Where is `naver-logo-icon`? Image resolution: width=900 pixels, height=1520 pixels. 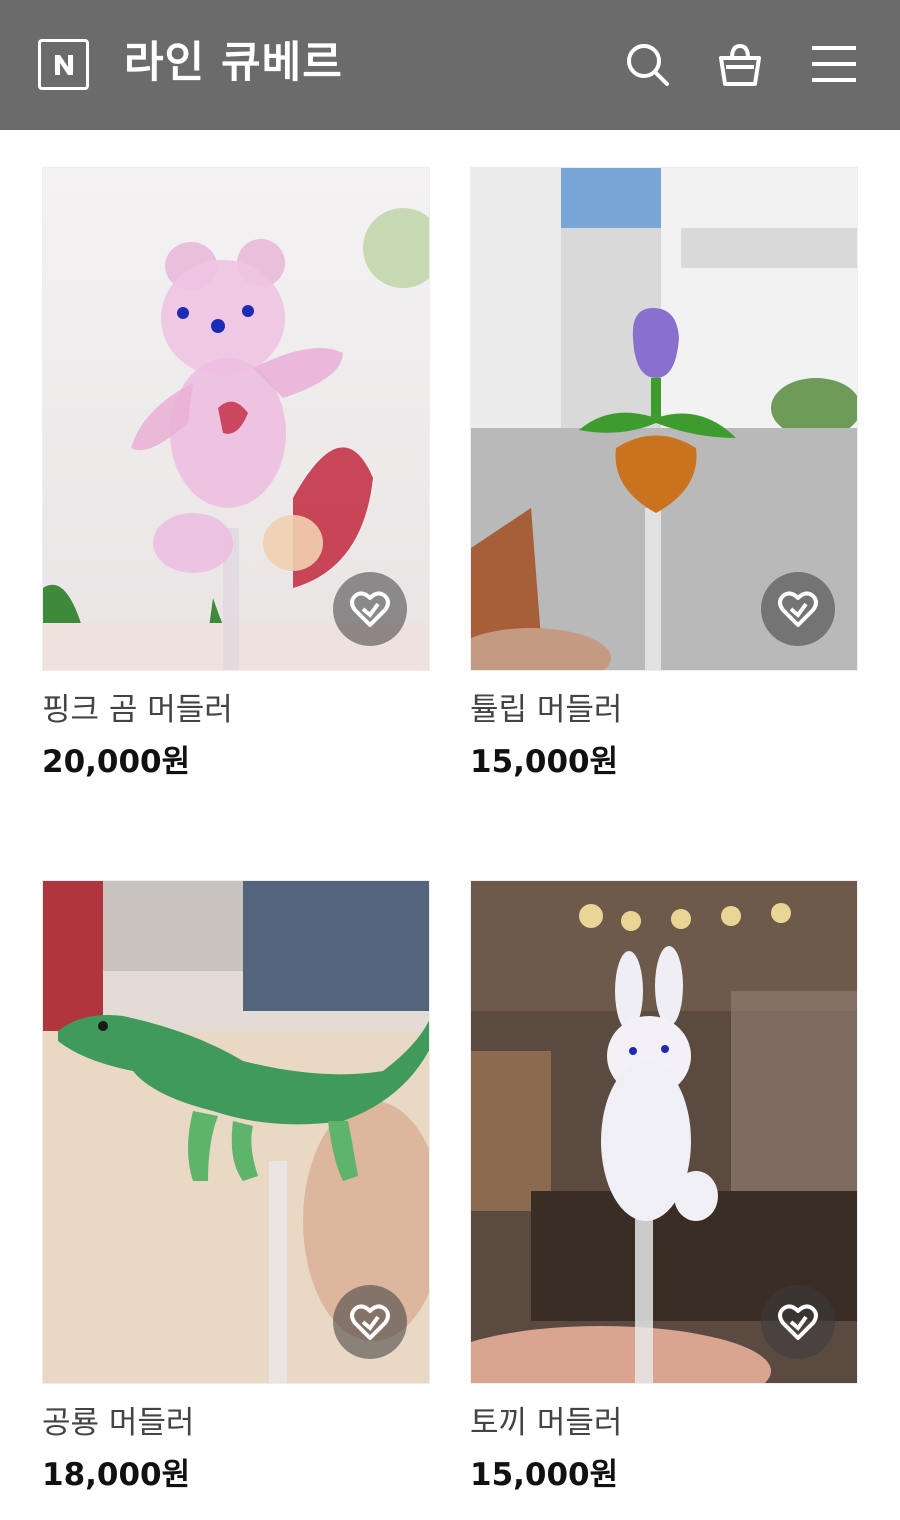
naver-logo-icon is located at coordinates (63, 64).